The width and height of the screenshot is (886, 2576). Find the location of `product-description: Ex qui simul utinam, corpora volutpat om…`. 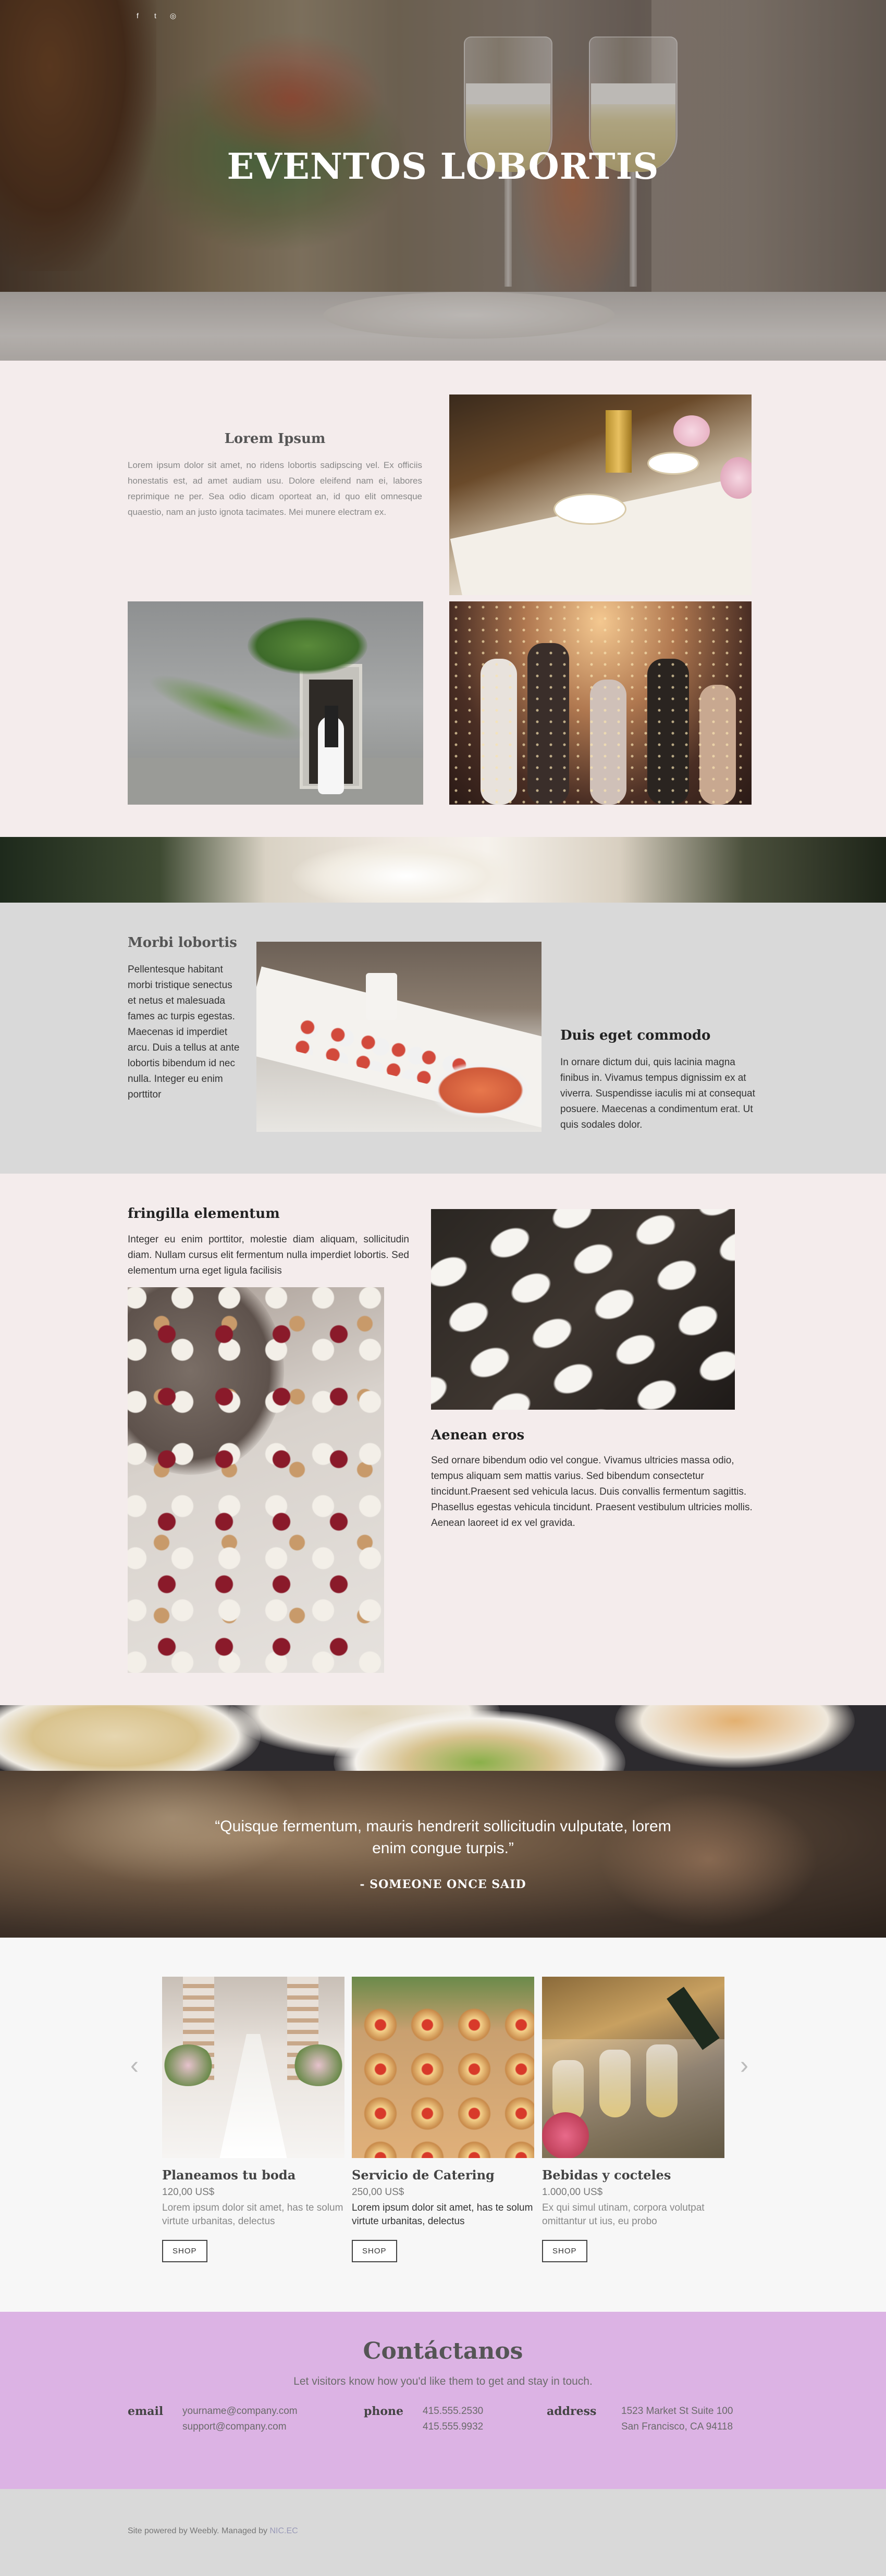

product-description: Ex qui simul utinam, corpora volutpat om… is located at coordinates (623, 2214).